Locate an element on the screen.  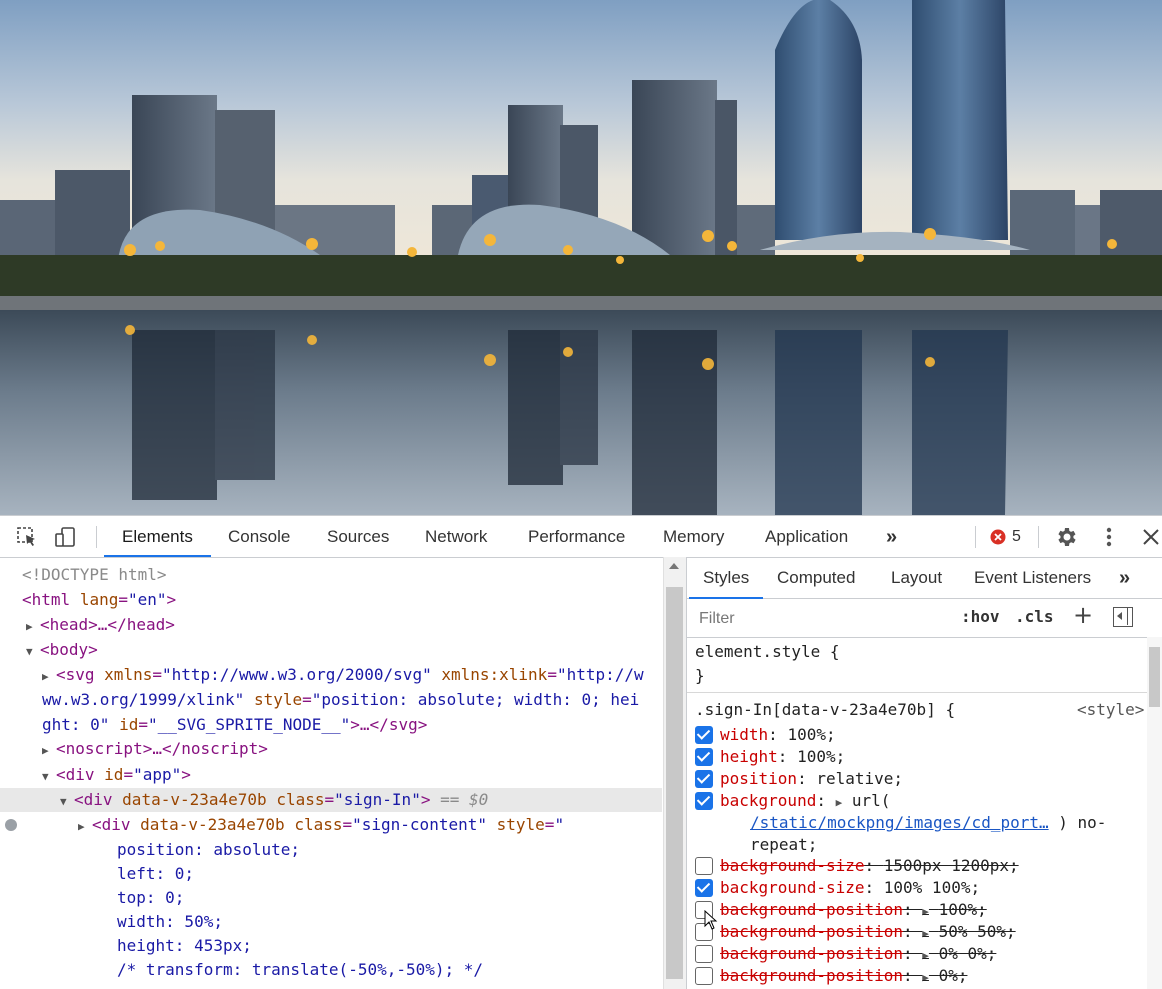
close-devtools-icon is located at coordinates (1150, 537).